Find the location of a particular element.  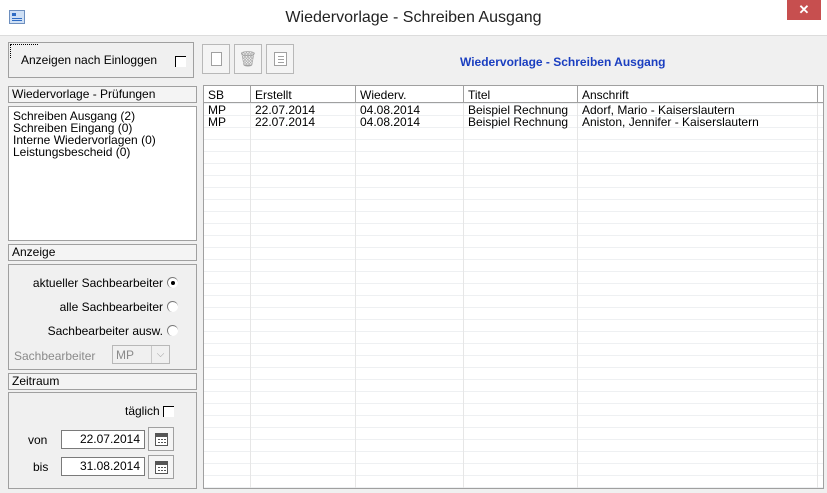

bis-calendar-button is located at coordinates (161, 467).